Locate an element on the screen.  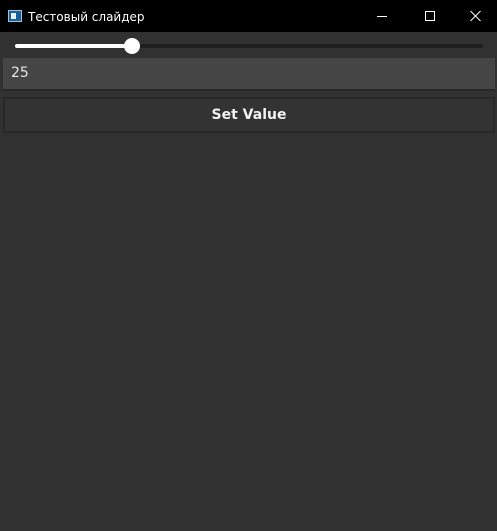
minimize-icon is located at coordinates (382, 16).